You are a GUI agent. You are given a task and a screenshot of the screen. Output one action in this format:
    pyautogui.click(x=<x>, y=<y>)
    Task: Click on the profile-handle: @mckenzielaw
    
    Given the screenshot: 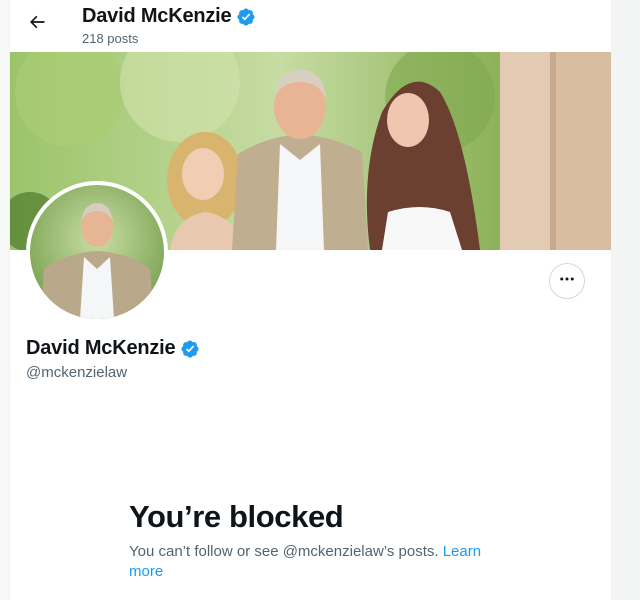 What is the action you would take?
    pyautogui.click(x=77, y=372)
    